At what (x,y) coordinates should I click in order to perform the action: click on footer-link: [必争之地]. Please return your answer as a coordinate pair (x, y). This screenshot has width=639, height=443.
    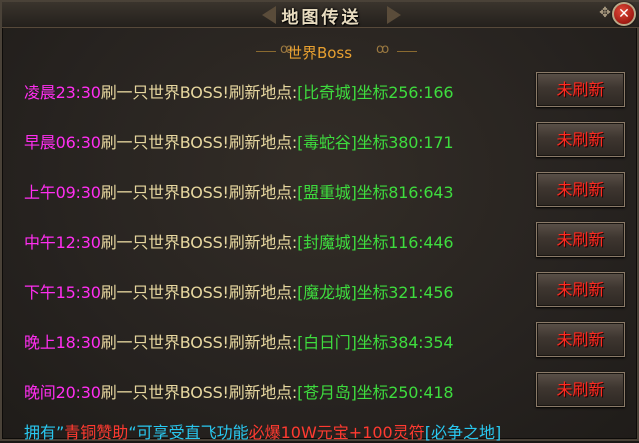
    Looking at the image, I should click on (463, 432).